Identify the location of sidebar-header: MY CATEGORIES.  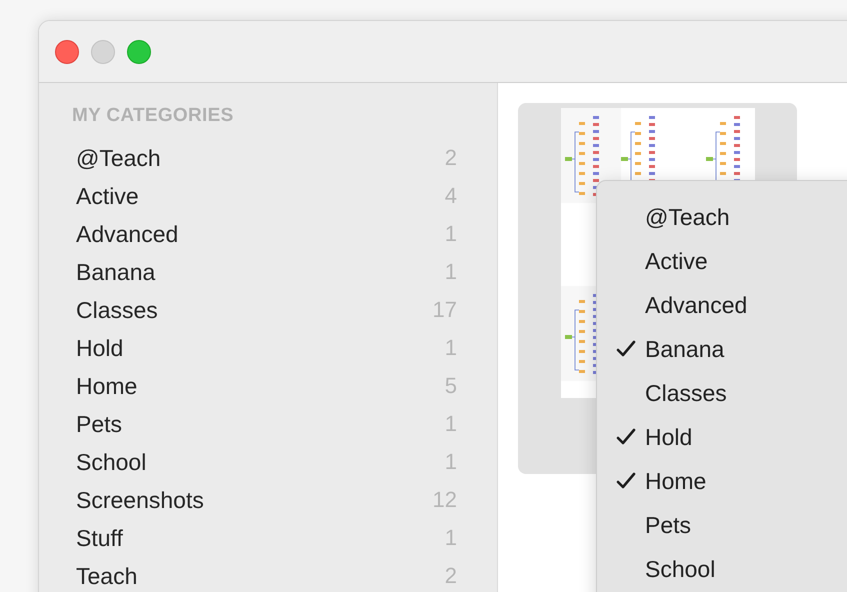
(153, 116).